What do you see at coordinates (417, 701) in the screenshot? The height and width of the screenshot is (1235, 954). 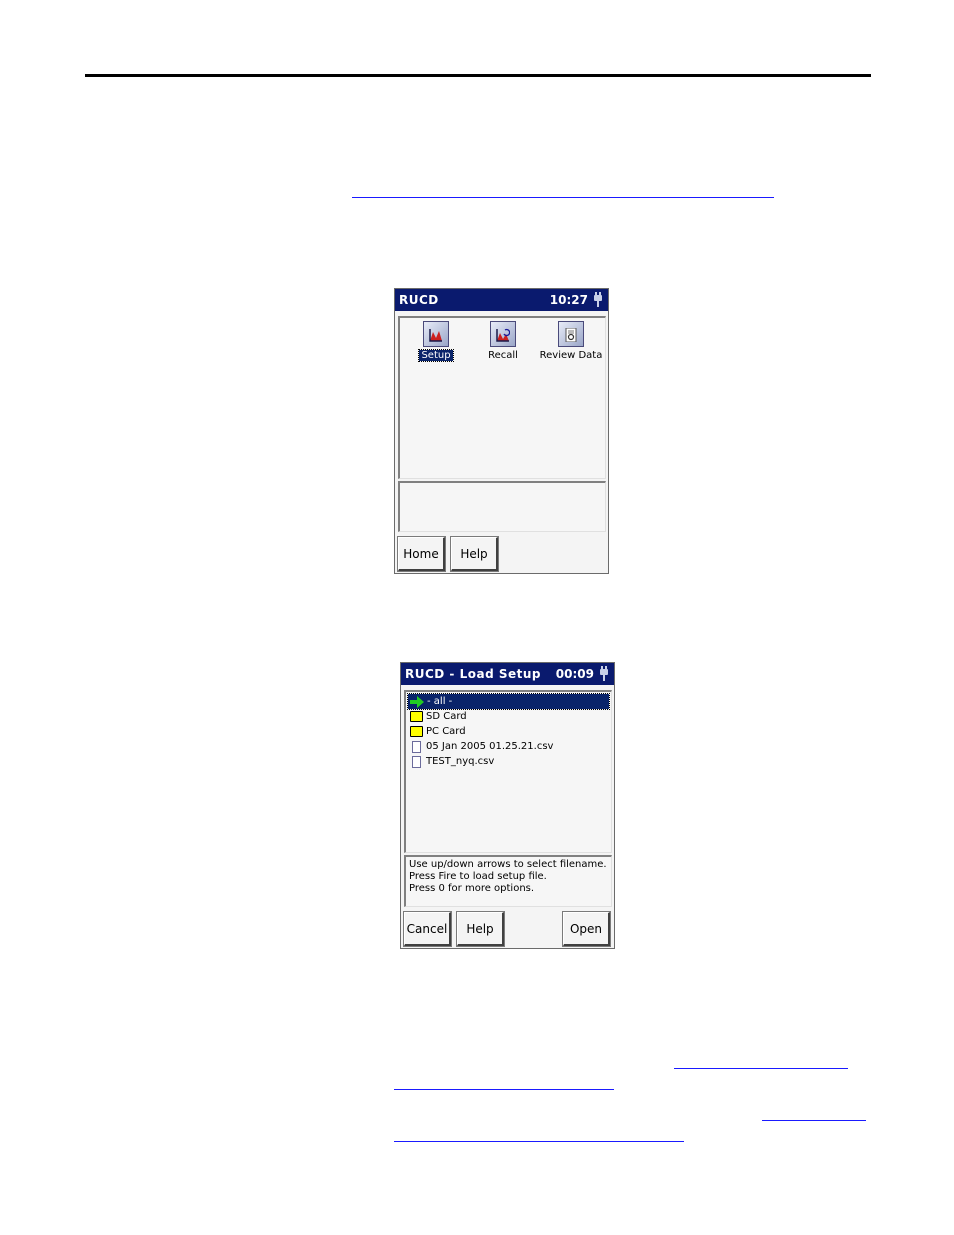 I see `green-arrow-icon` at bounding box center [417, 701].